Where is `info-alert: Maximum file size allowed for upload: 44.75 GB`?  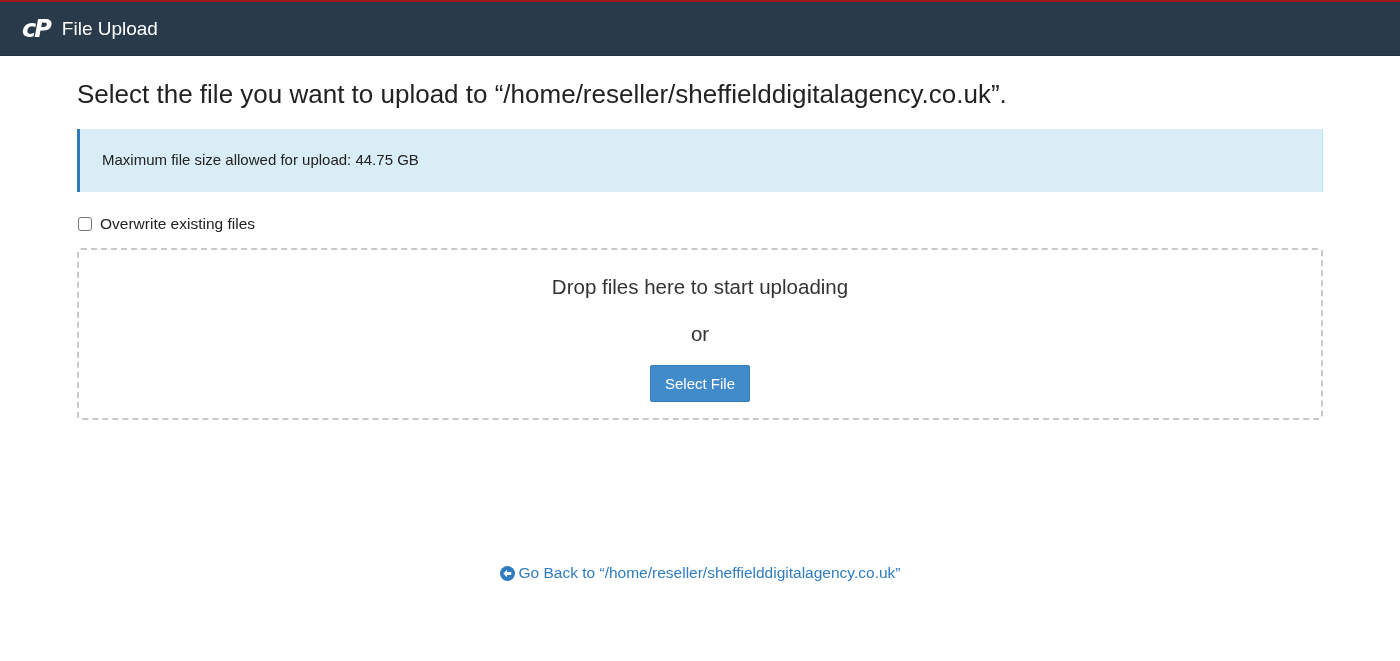 info-alert: Maximum file size allowed for upload: 44.75 GB is located at coordinates (700, 160).